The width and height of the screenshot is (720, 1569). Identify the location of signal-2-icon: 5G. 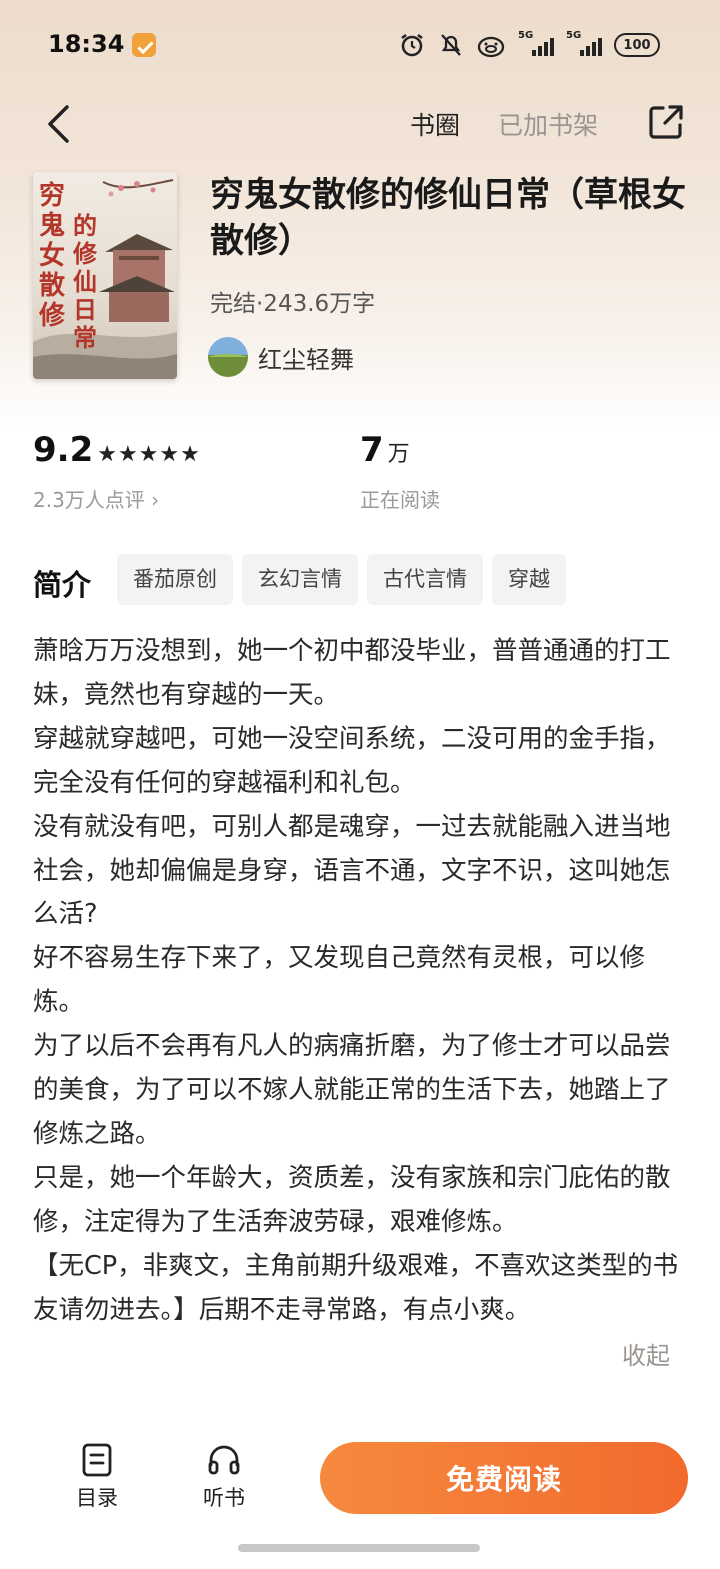
(584, 43).